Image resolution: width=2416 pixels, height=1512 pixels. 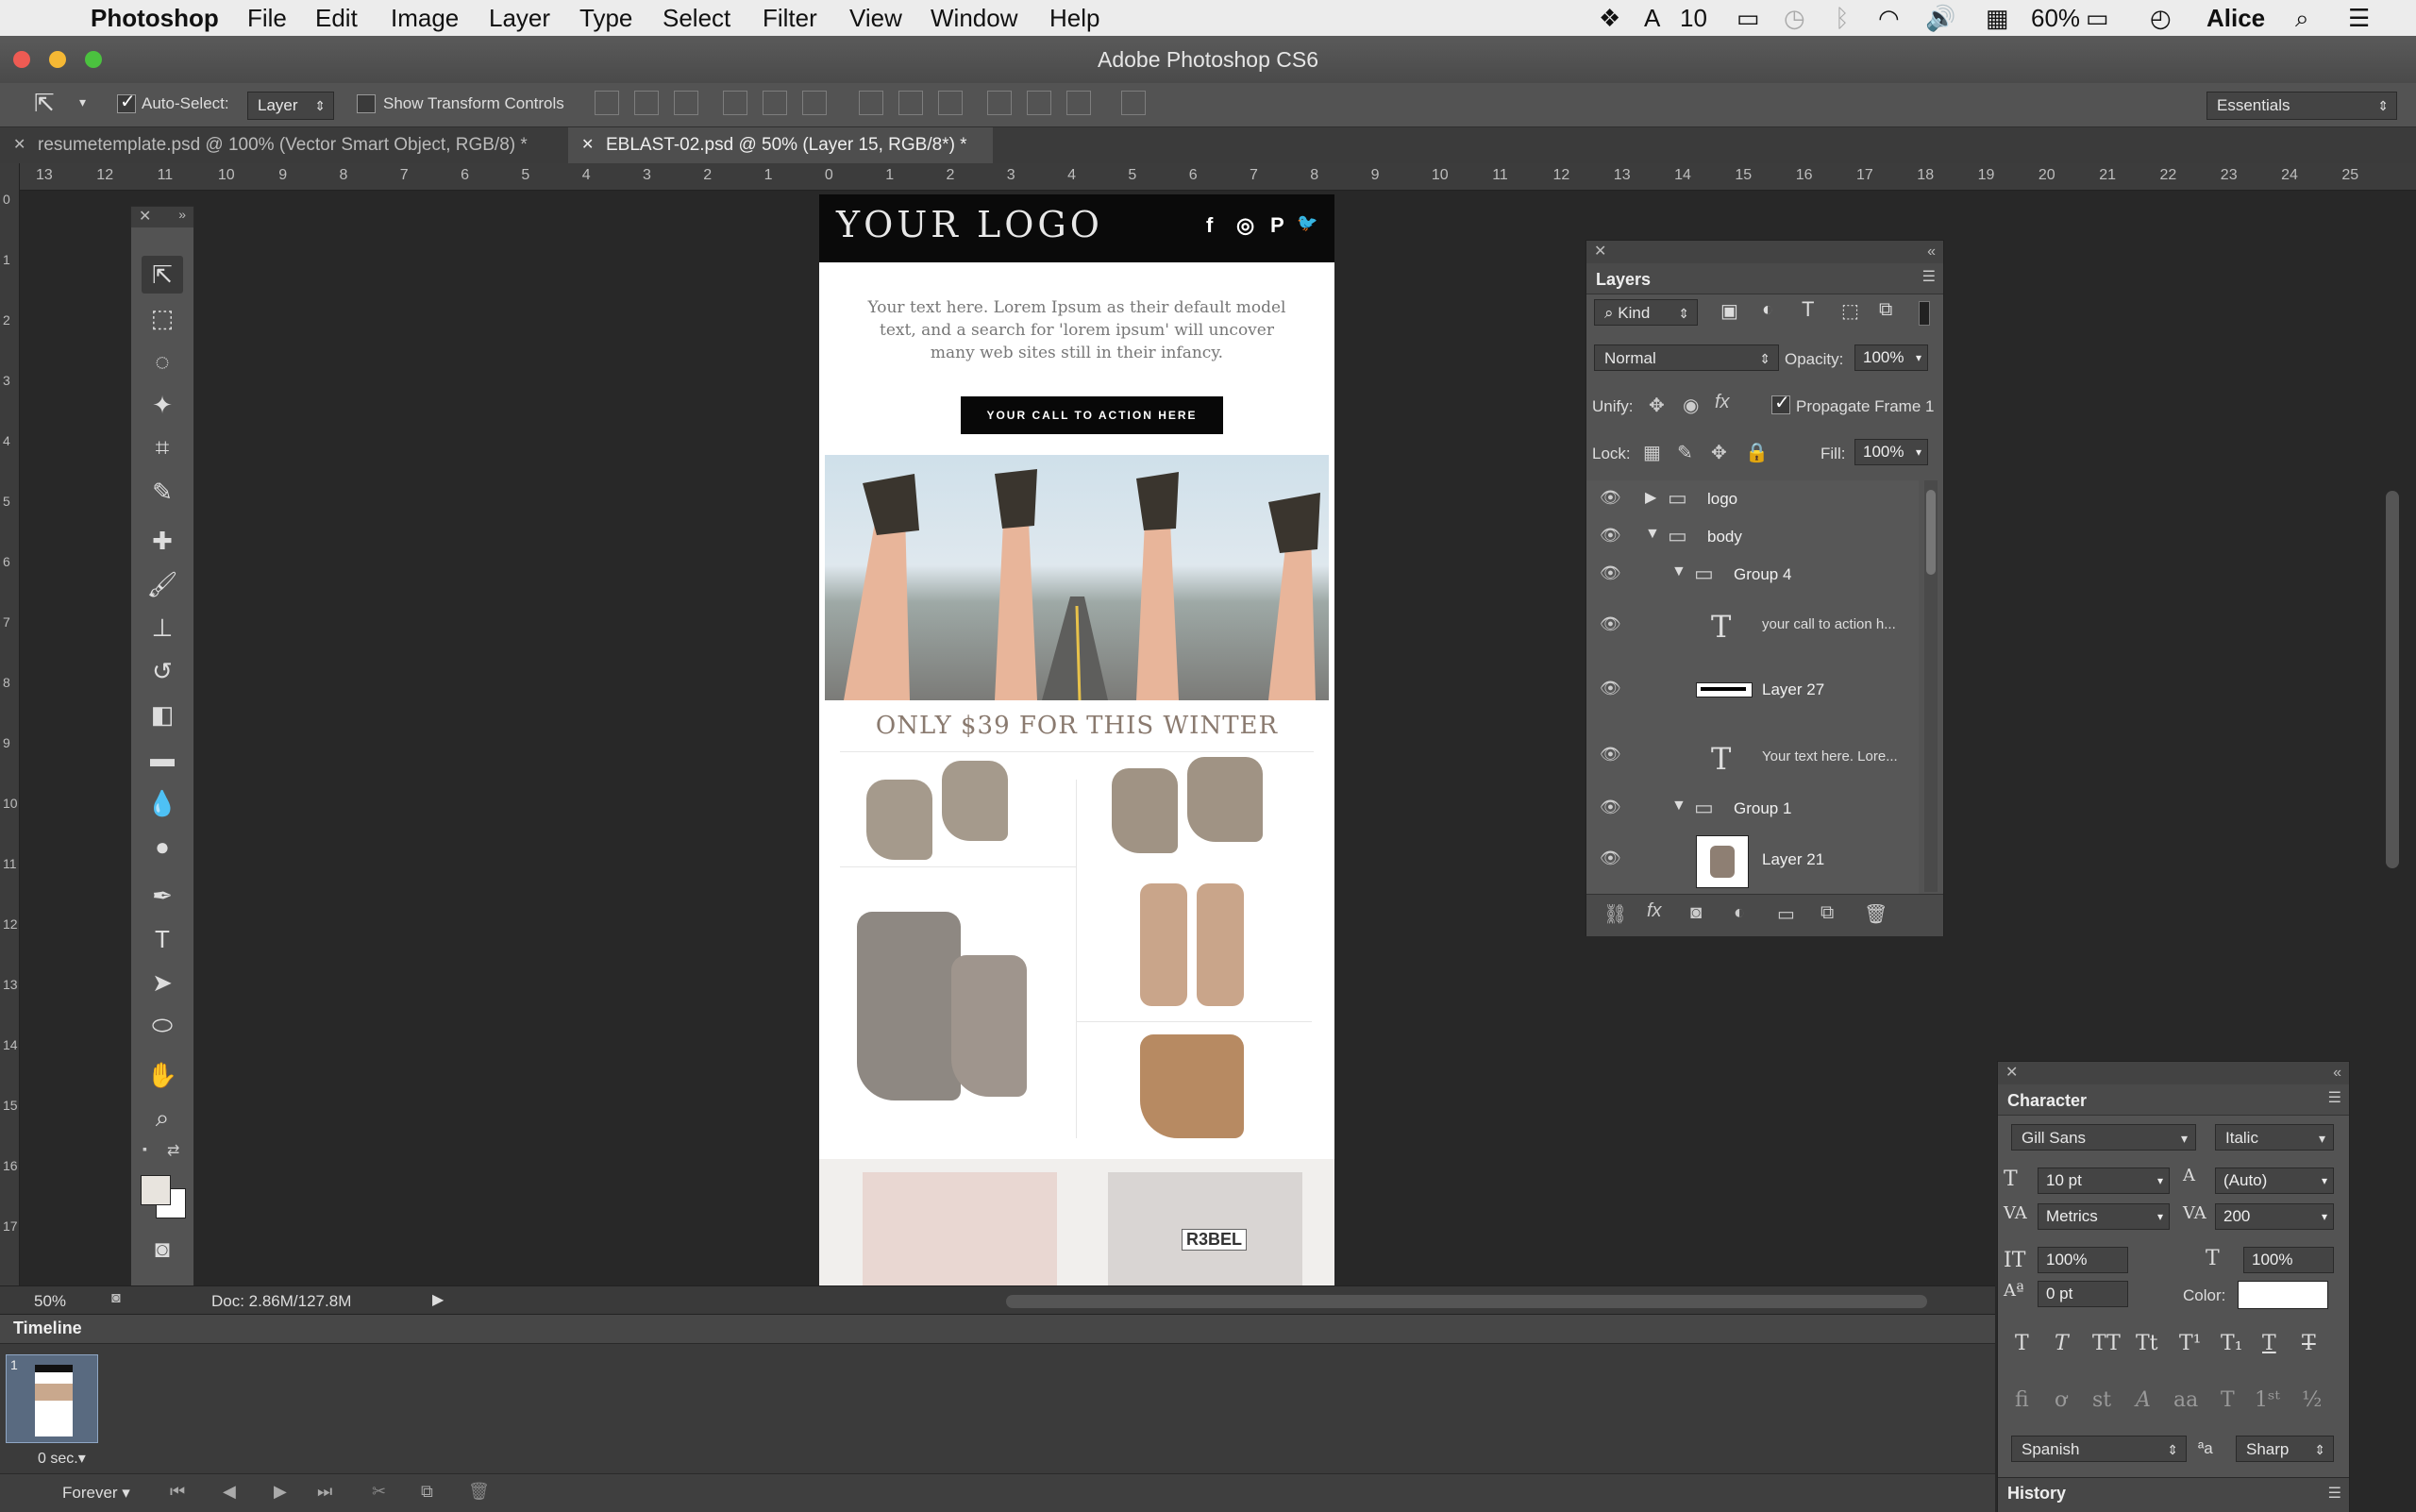 I want to click on show-transform-checkbox, so click(x=367, y=103).